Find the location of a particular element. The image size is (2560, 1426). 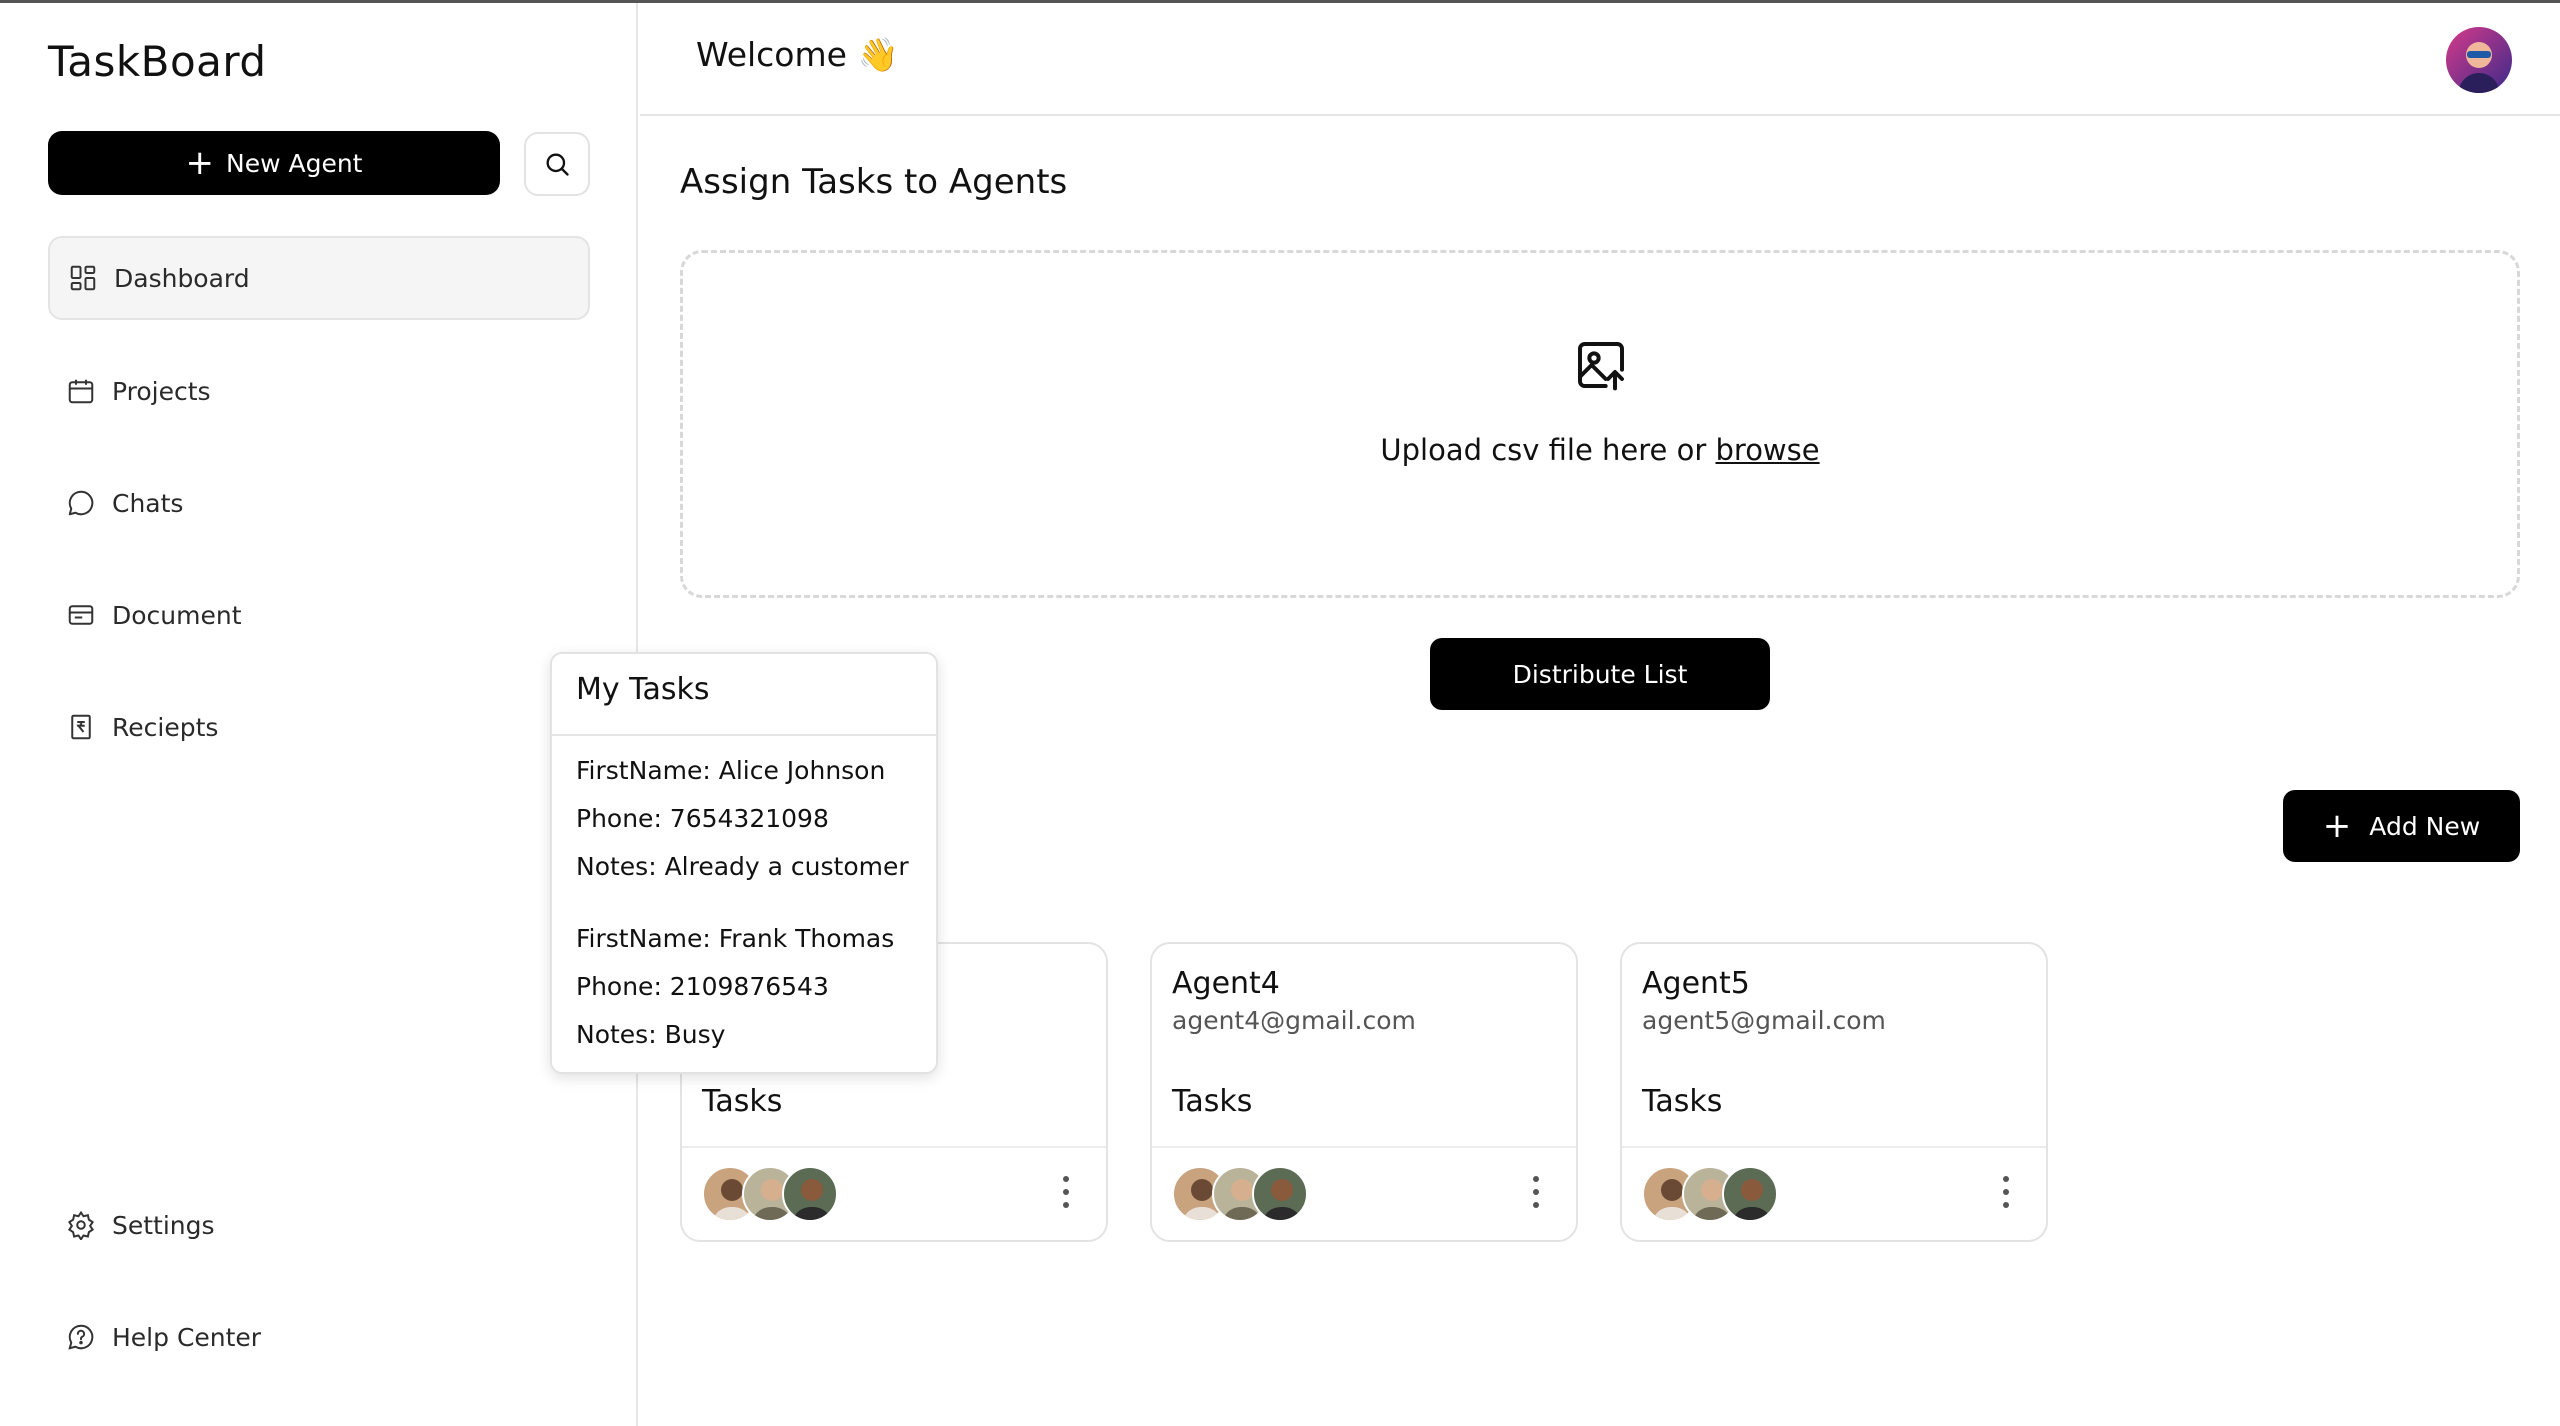

grid-icon is located at coordinates (83, 278).